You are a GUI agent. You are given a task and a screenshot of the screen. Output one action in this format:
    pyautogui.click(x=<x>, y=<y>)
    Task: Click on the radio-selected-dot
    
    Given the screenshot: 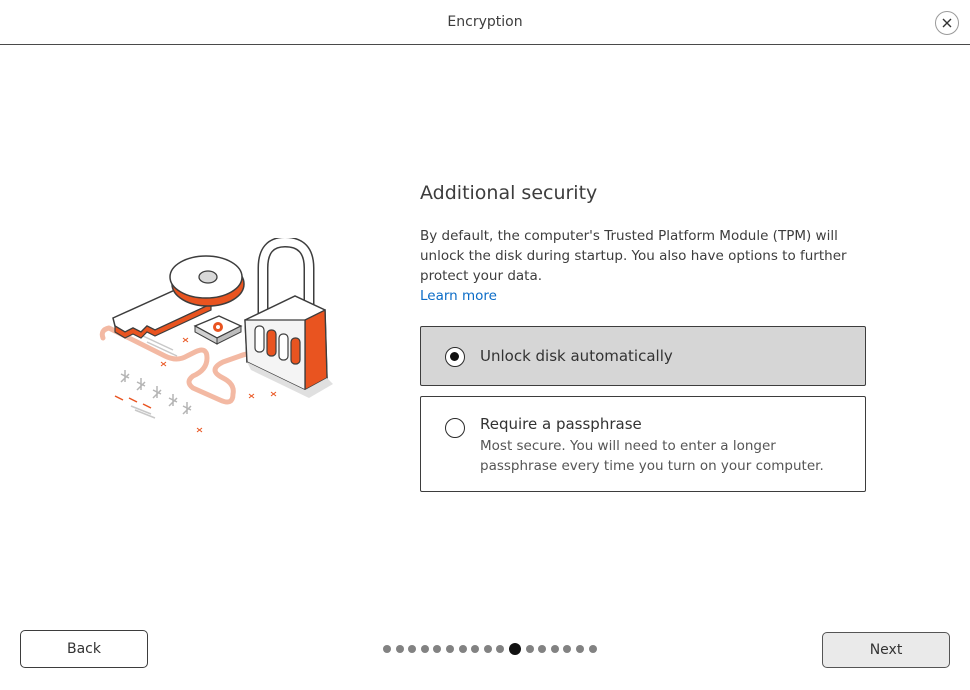 What is the action you would take?
    pyautogui.click(x=454, y=356)
    